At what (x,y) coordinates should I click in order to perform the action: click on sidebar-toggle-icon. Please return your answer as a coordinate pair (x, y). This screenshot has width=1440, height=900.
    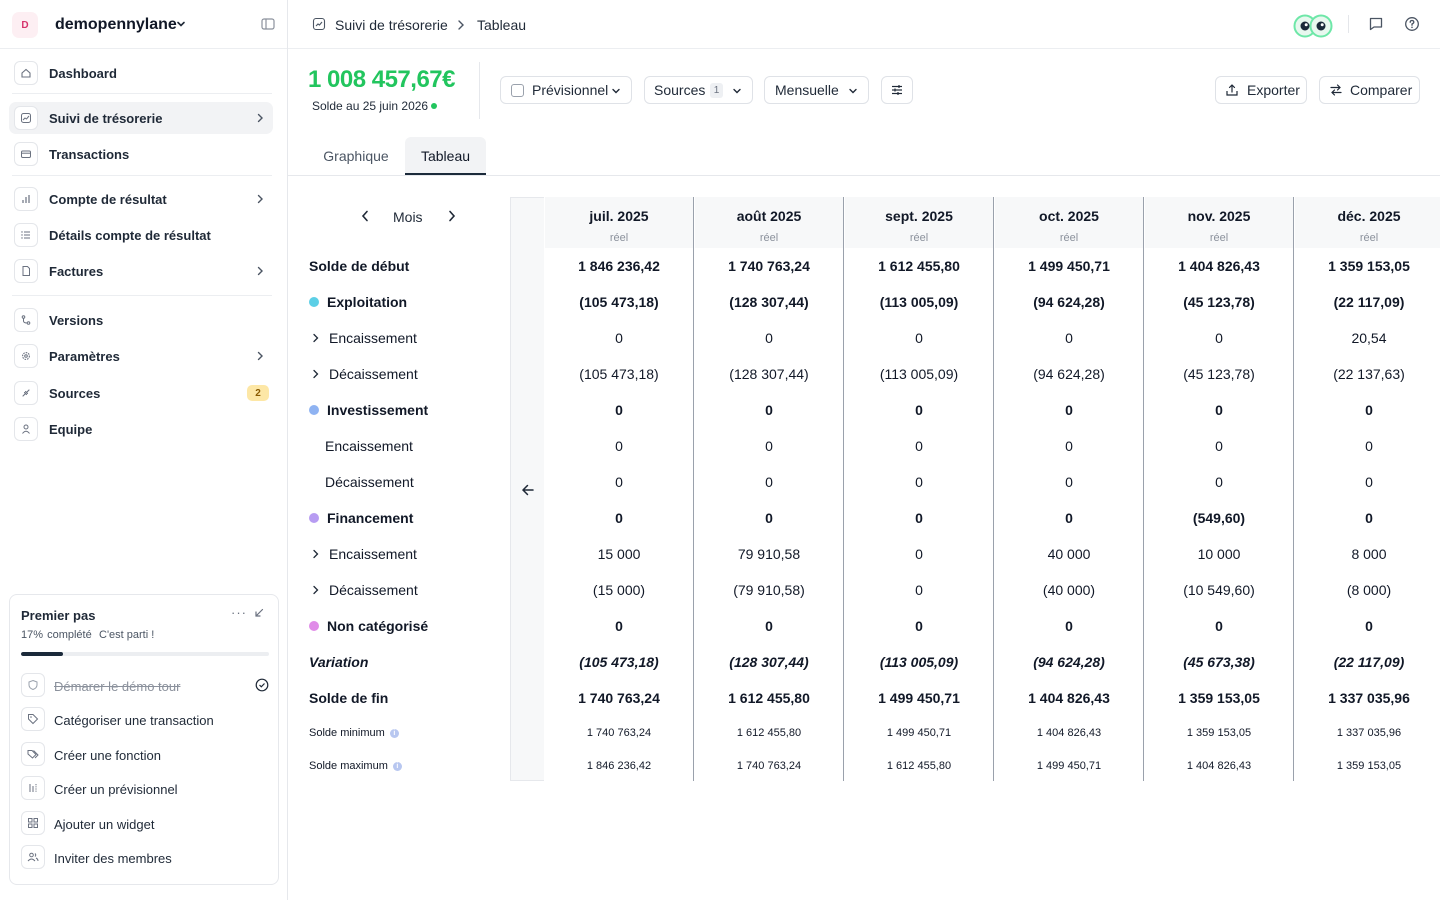
    Looking at the image, I should click on (268, 24).